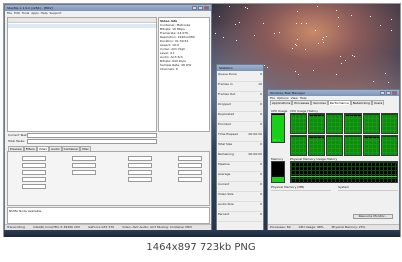  What do you see at coordinates (82, 26) in the screenshot?
I see `job-row` at bounding box center [82, 26].